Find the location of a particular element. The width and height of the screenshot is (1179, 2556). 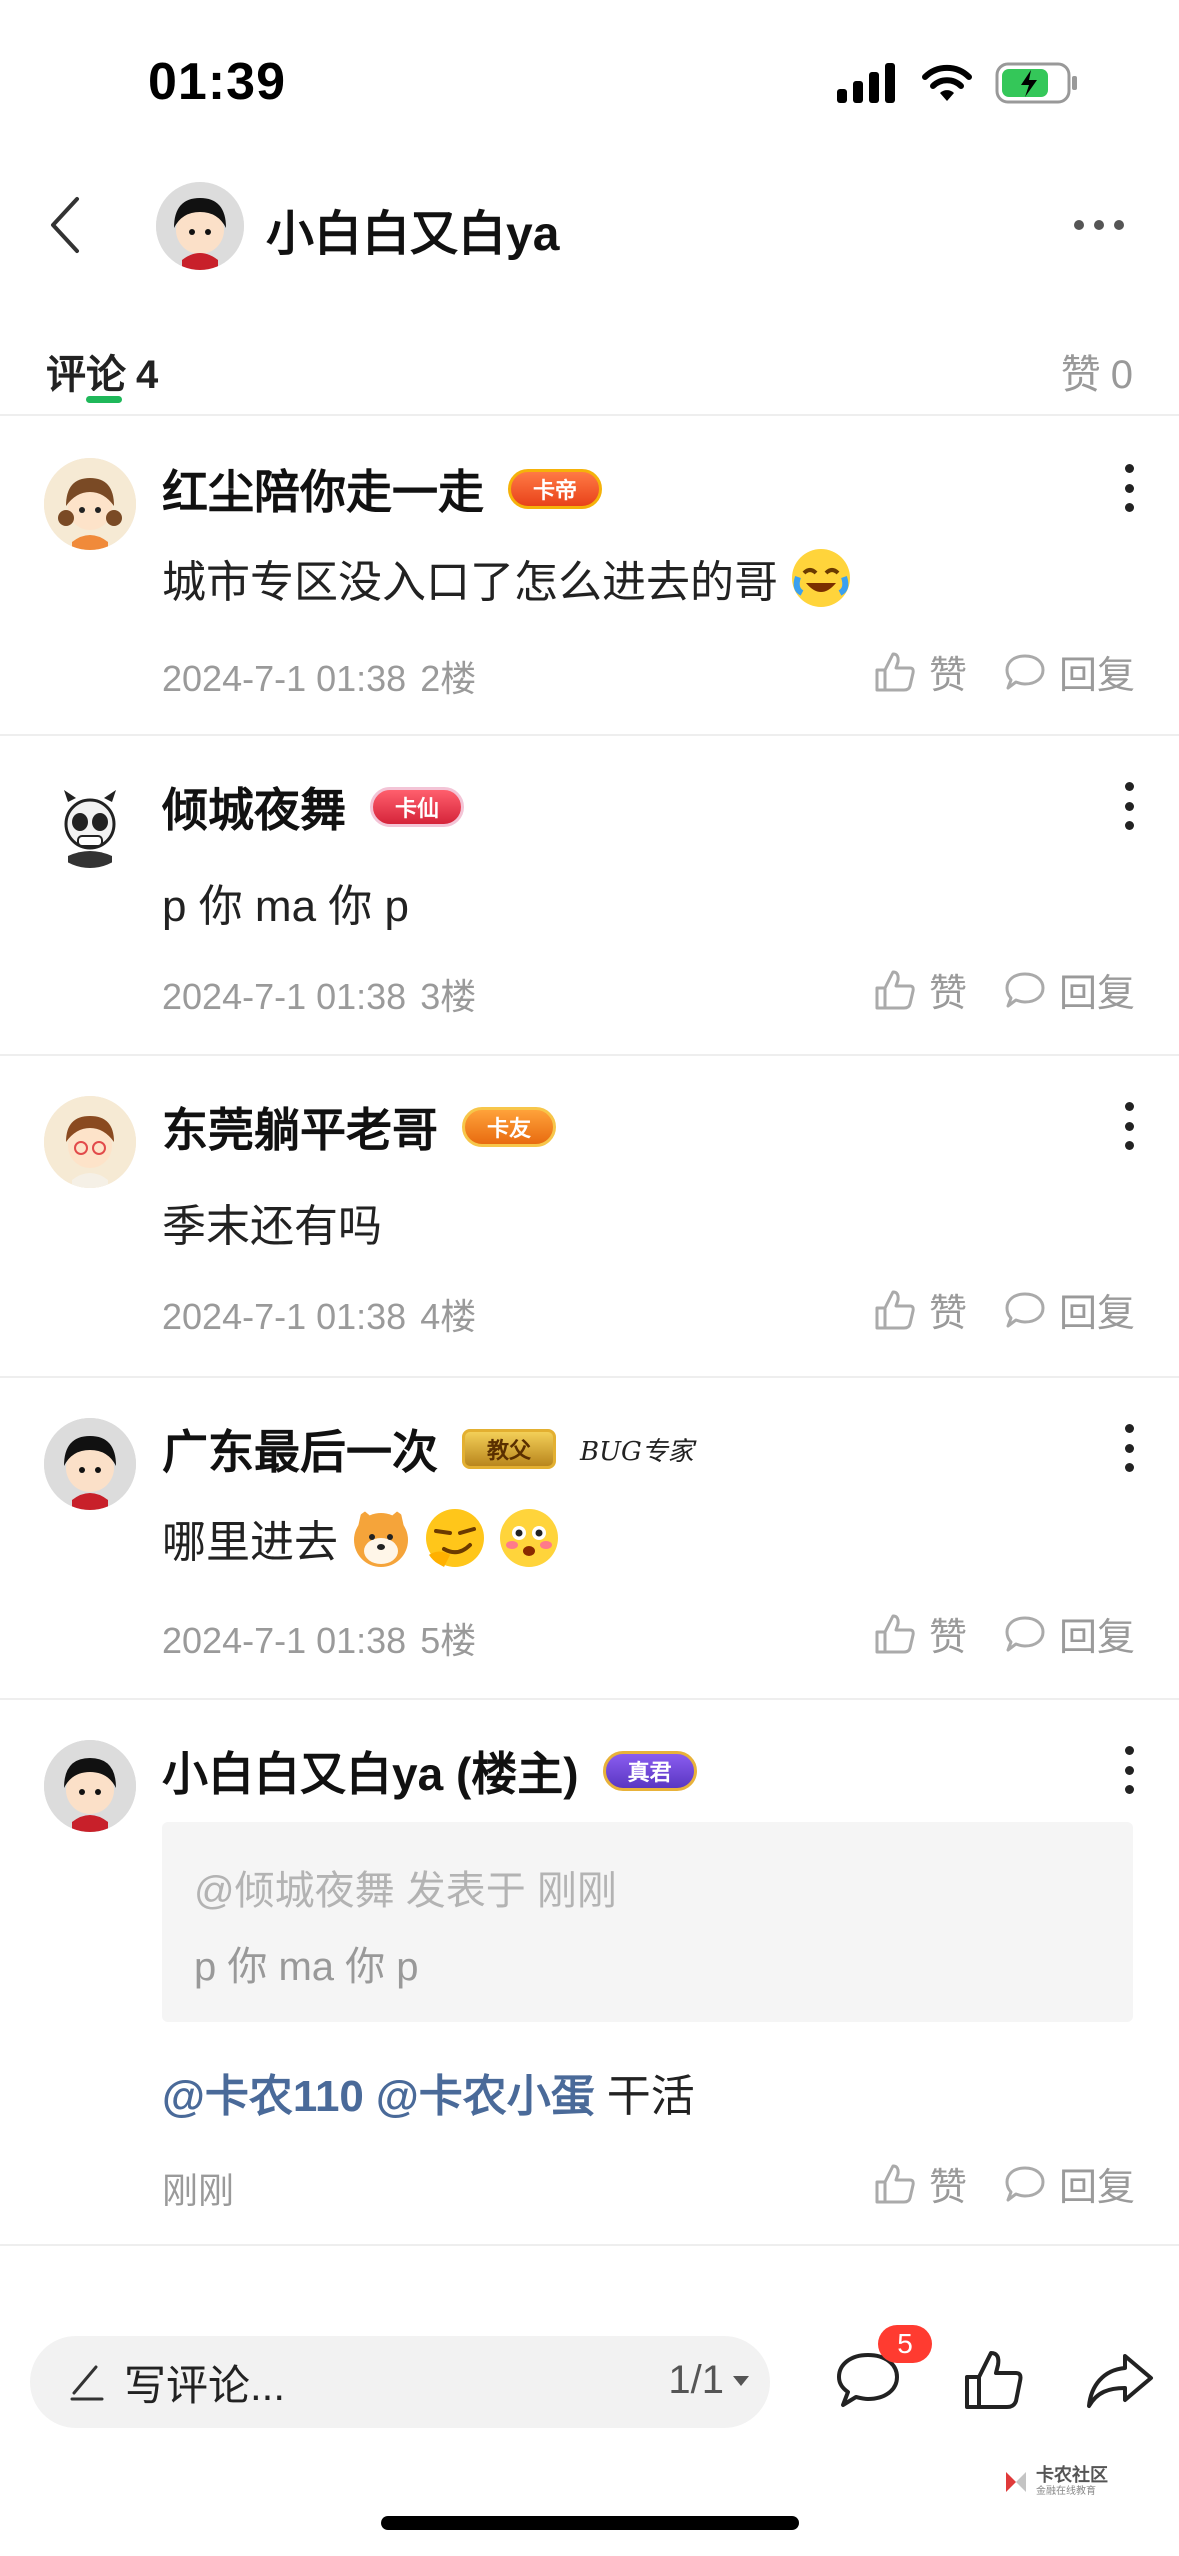

commenter-name: 东莞躺平老哥 is located at coordinates (300, 1127).